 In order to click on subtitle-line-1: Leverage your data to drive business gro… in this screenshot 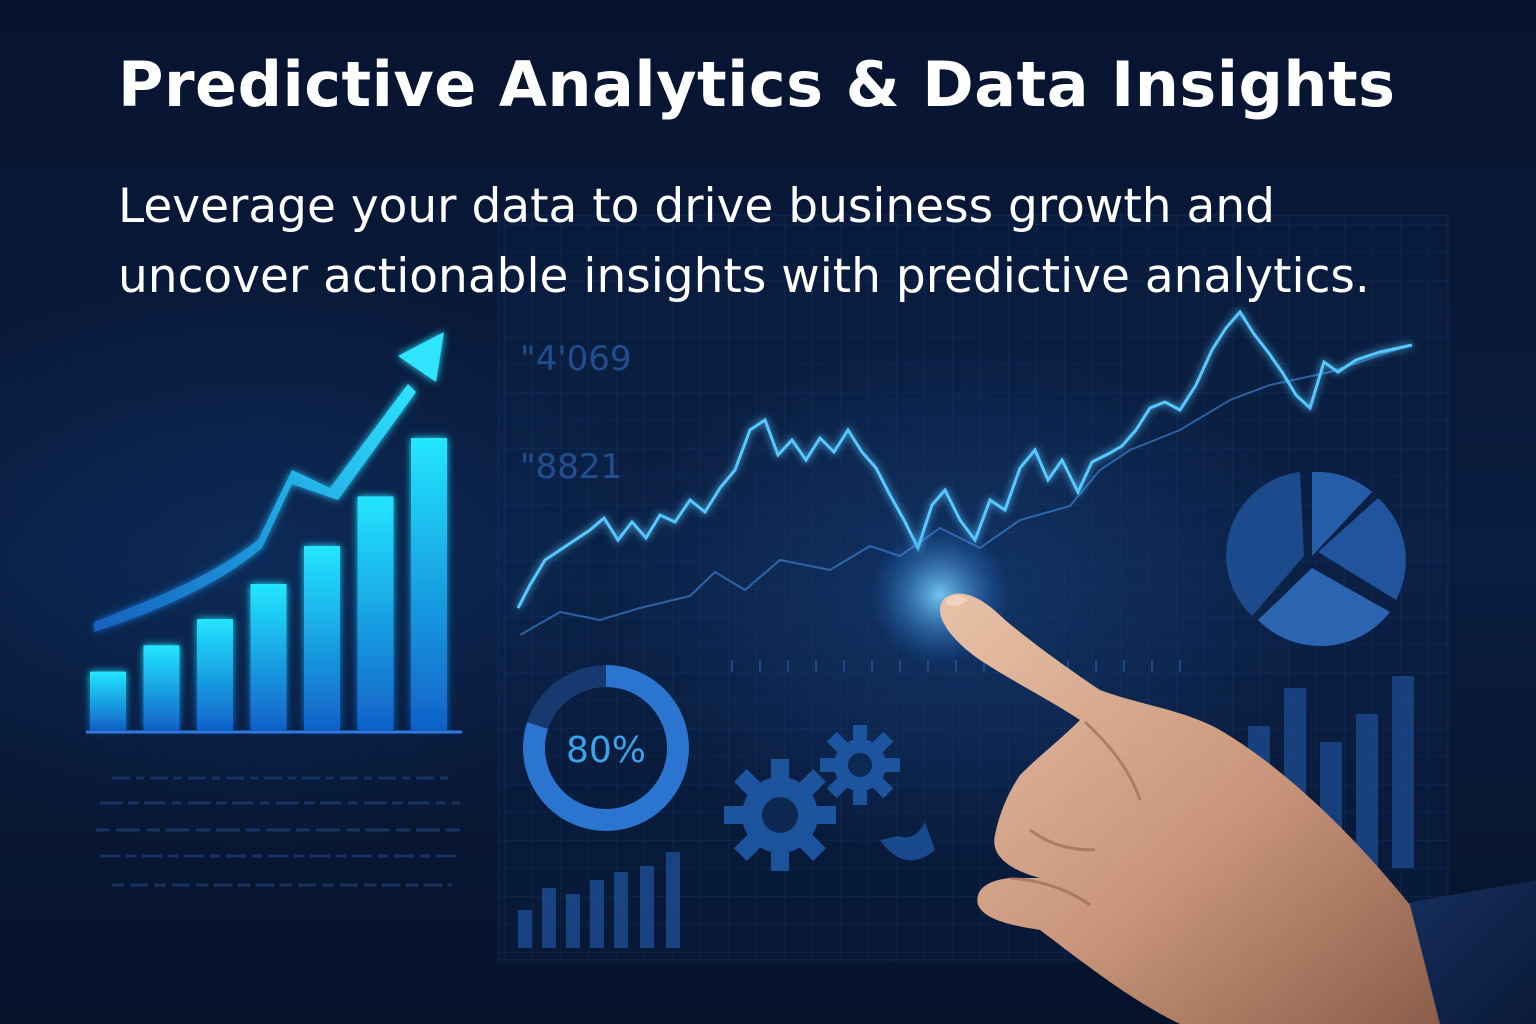, I will do `click(696, 206)`.